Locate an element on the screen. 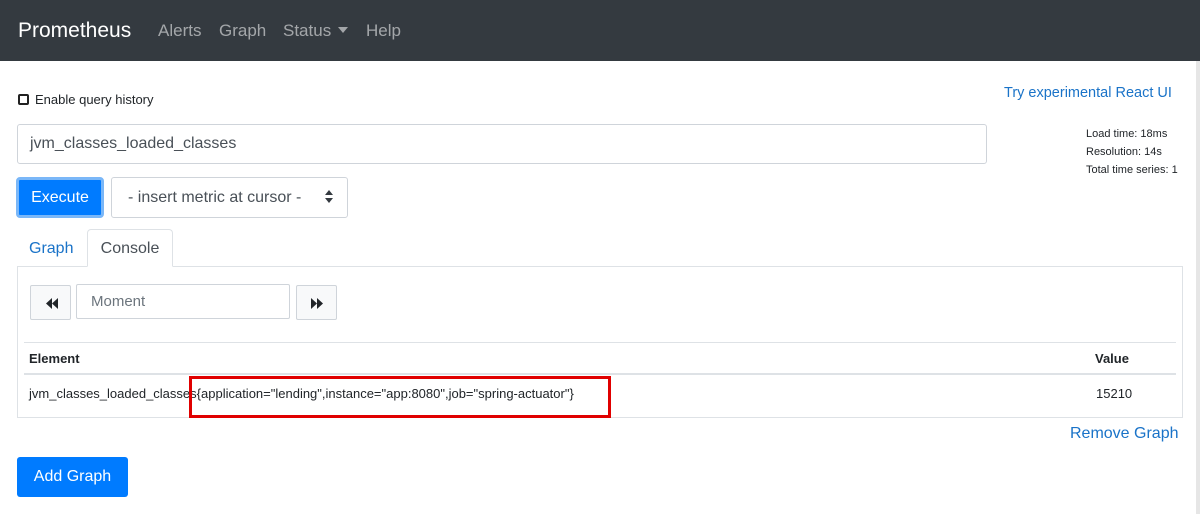 This screenshot has width=1200, height=514. caret-down-icon is located at coordinates (343, 30).